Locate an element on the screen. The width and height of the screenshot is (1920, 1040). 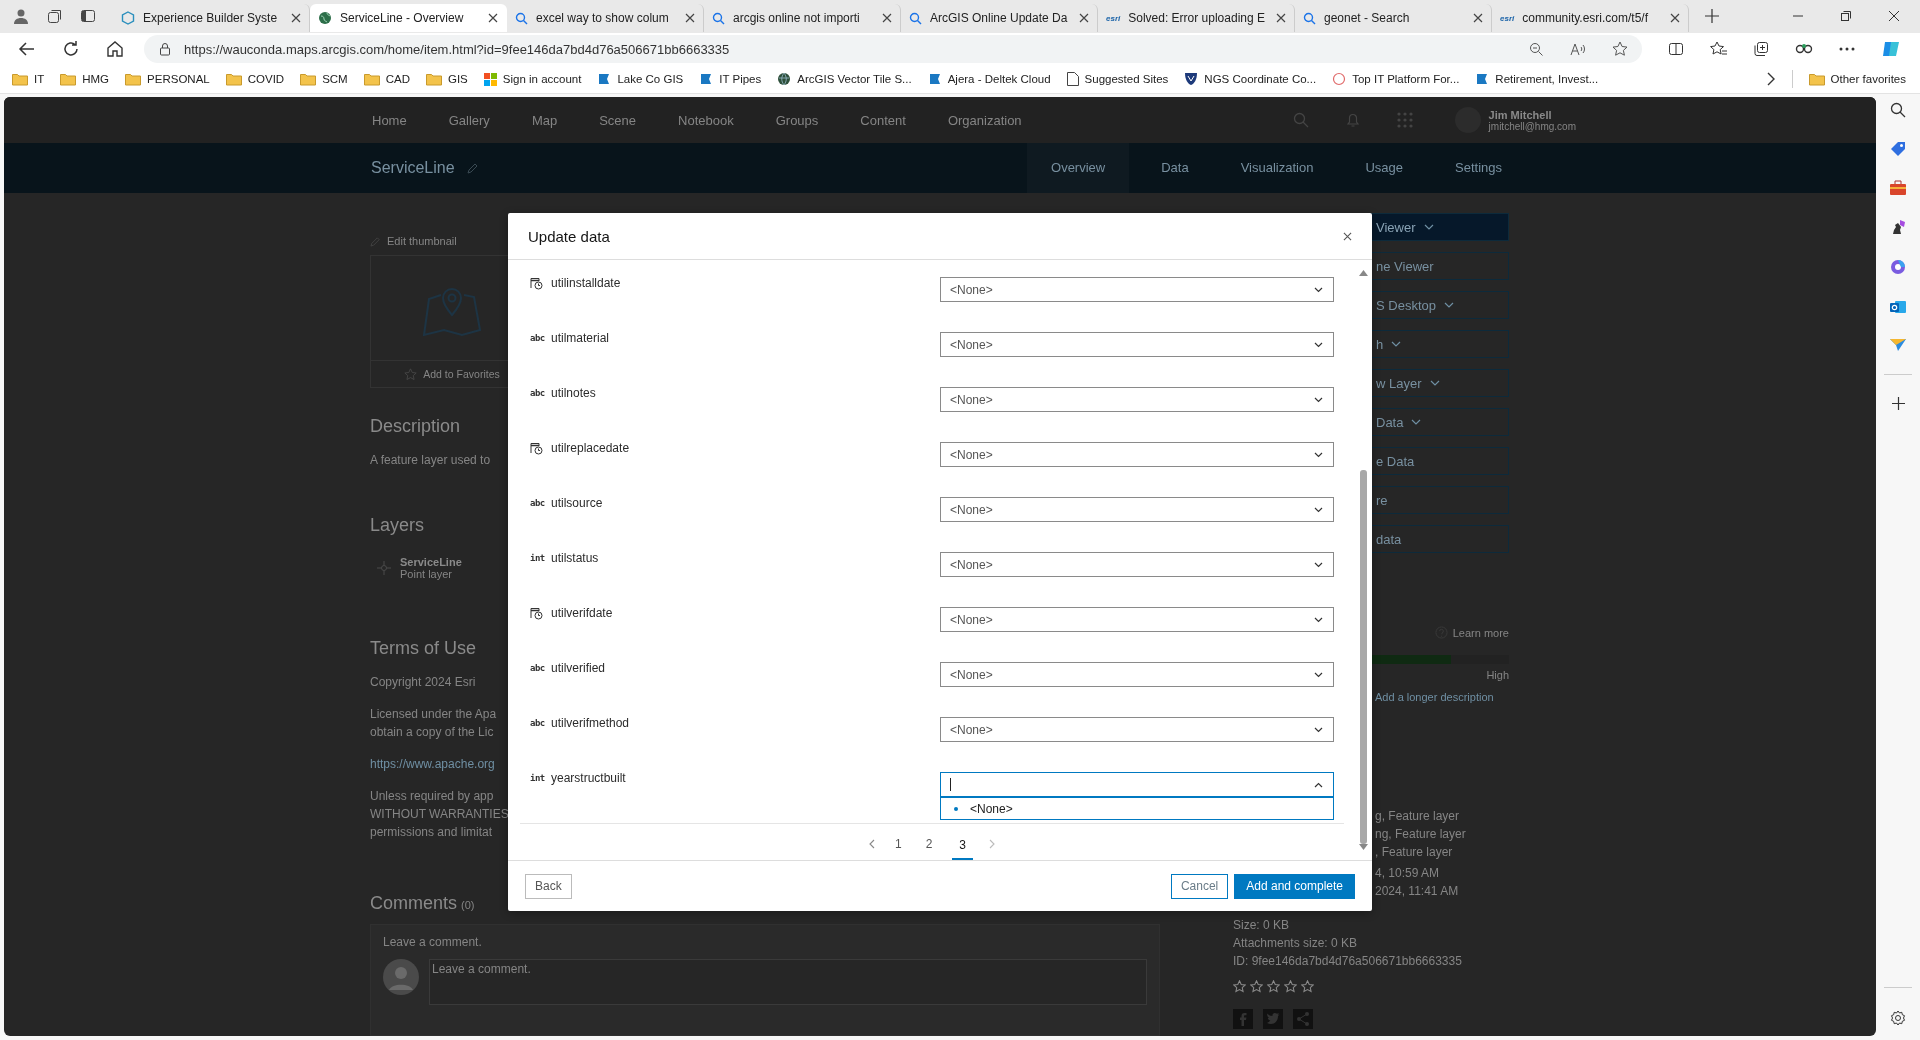
split-screen-icon is located at coordinates (1676, 49).